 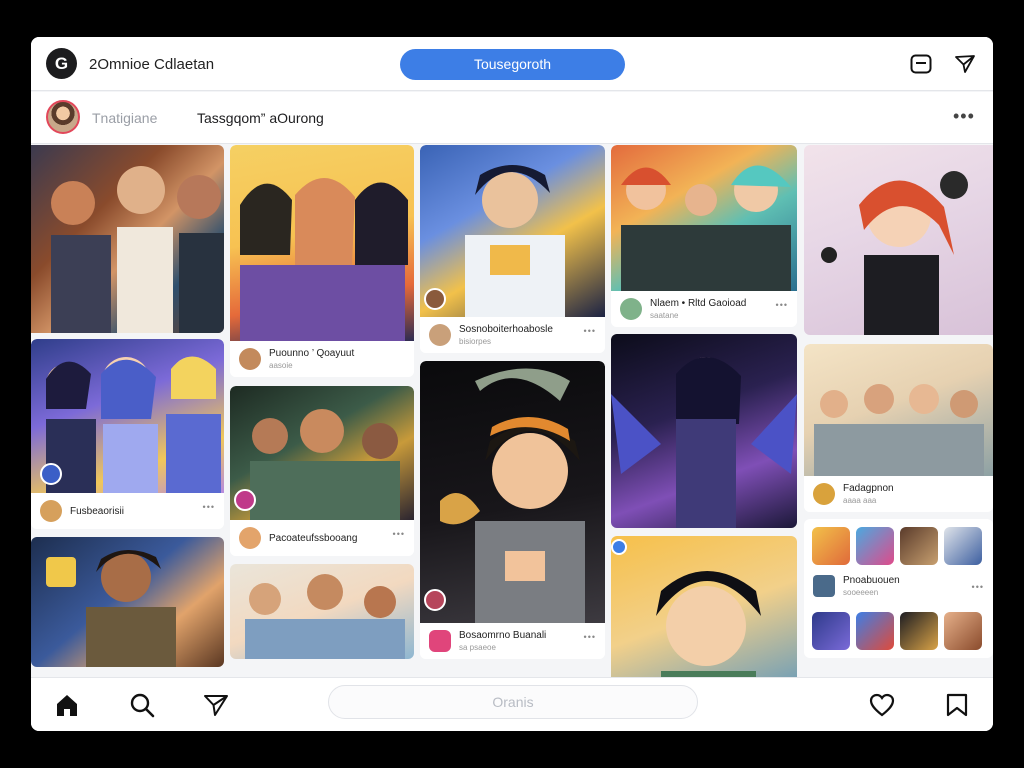 I want to click on artwork-girl-with-phone, so click(x=512, y=492).